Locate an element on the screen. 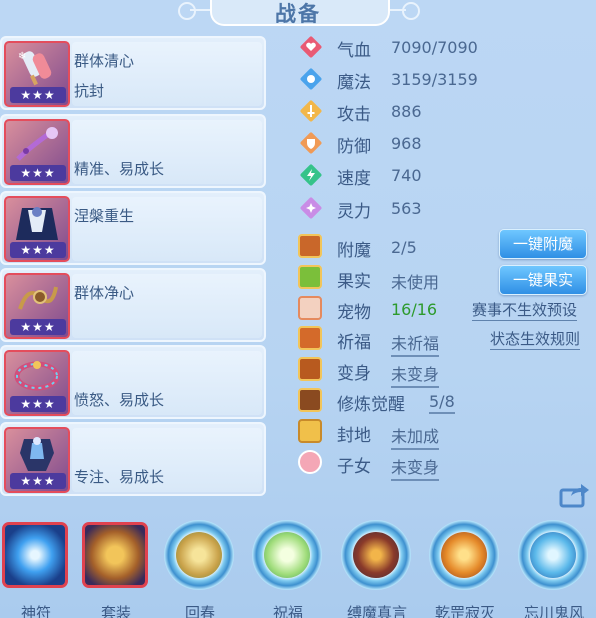 The width and height of the screenshot is (596, 618). attr-name-cultivate: 修炼觉醒 is located at coordinates (371, 405).